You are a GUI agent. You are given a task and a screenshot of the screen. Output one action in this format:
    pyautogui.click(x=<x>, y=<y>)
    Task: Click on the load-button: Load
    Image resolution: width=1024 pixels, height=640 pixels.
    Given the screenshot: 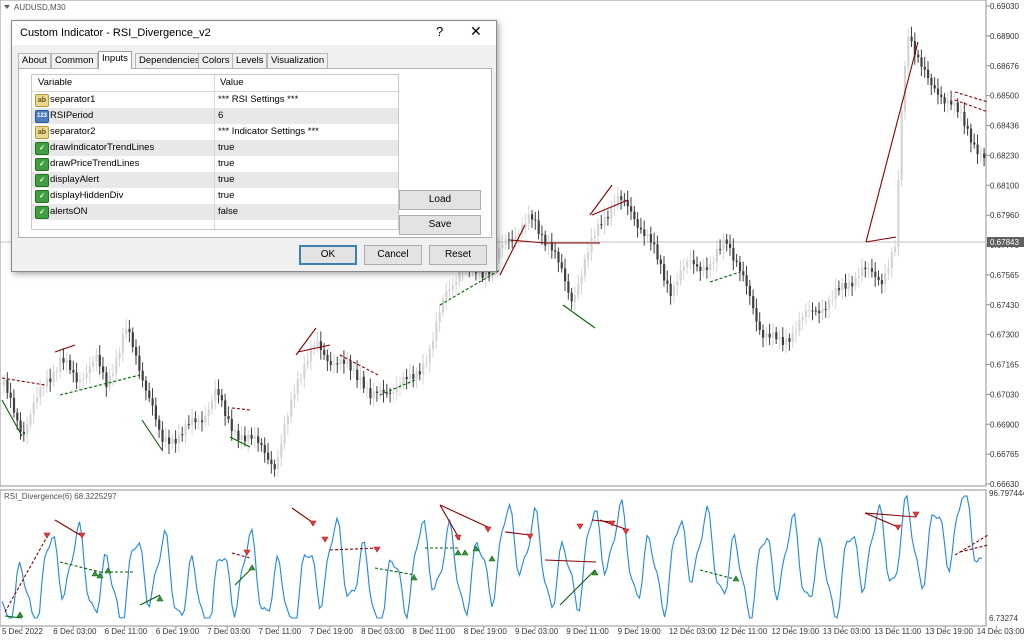 What is the action you would take?
    pyautogui.click(x=440, y=200)
    